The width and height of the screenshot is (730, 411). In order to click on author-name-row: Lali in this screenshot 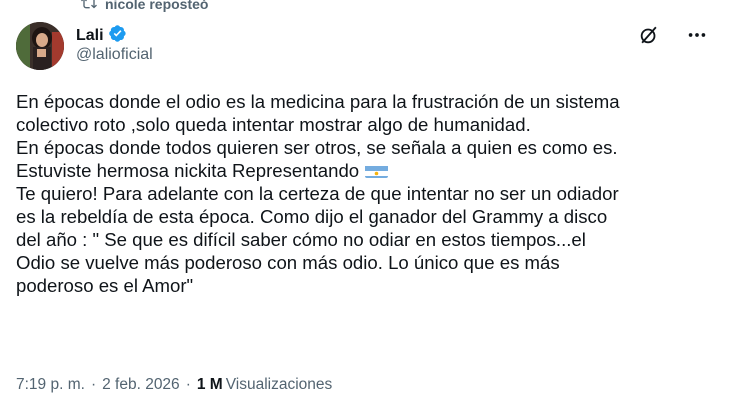, I will do `click(101, 36)`.